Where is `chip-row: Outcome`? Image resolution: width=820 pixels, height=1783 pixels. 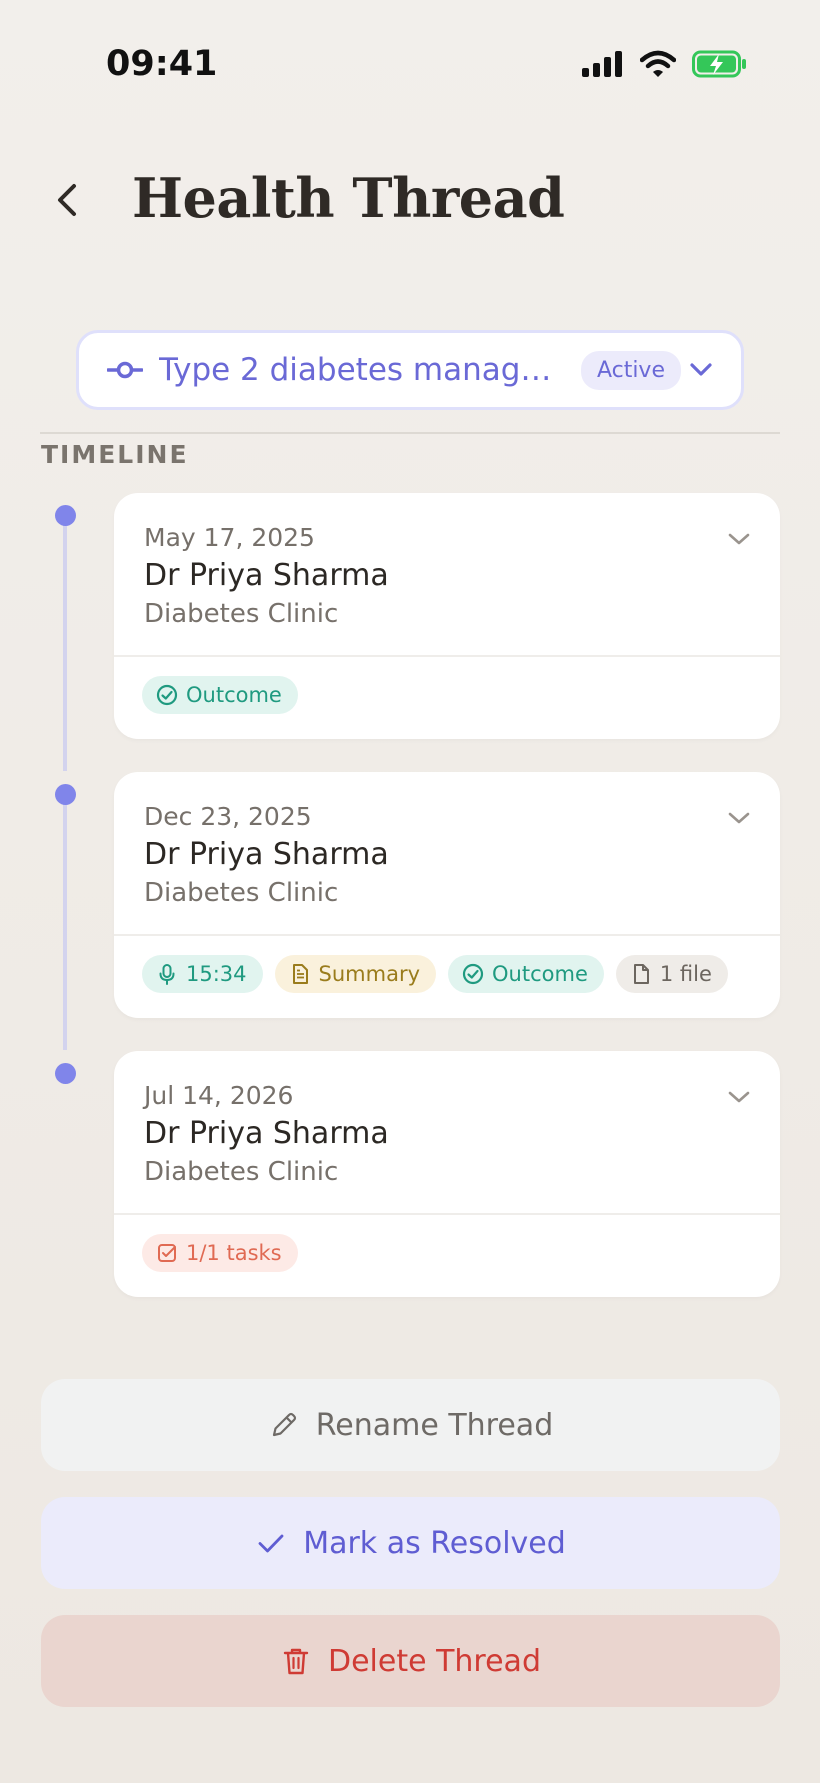
chip-row: Outcome is located at coordinates (220, 695).